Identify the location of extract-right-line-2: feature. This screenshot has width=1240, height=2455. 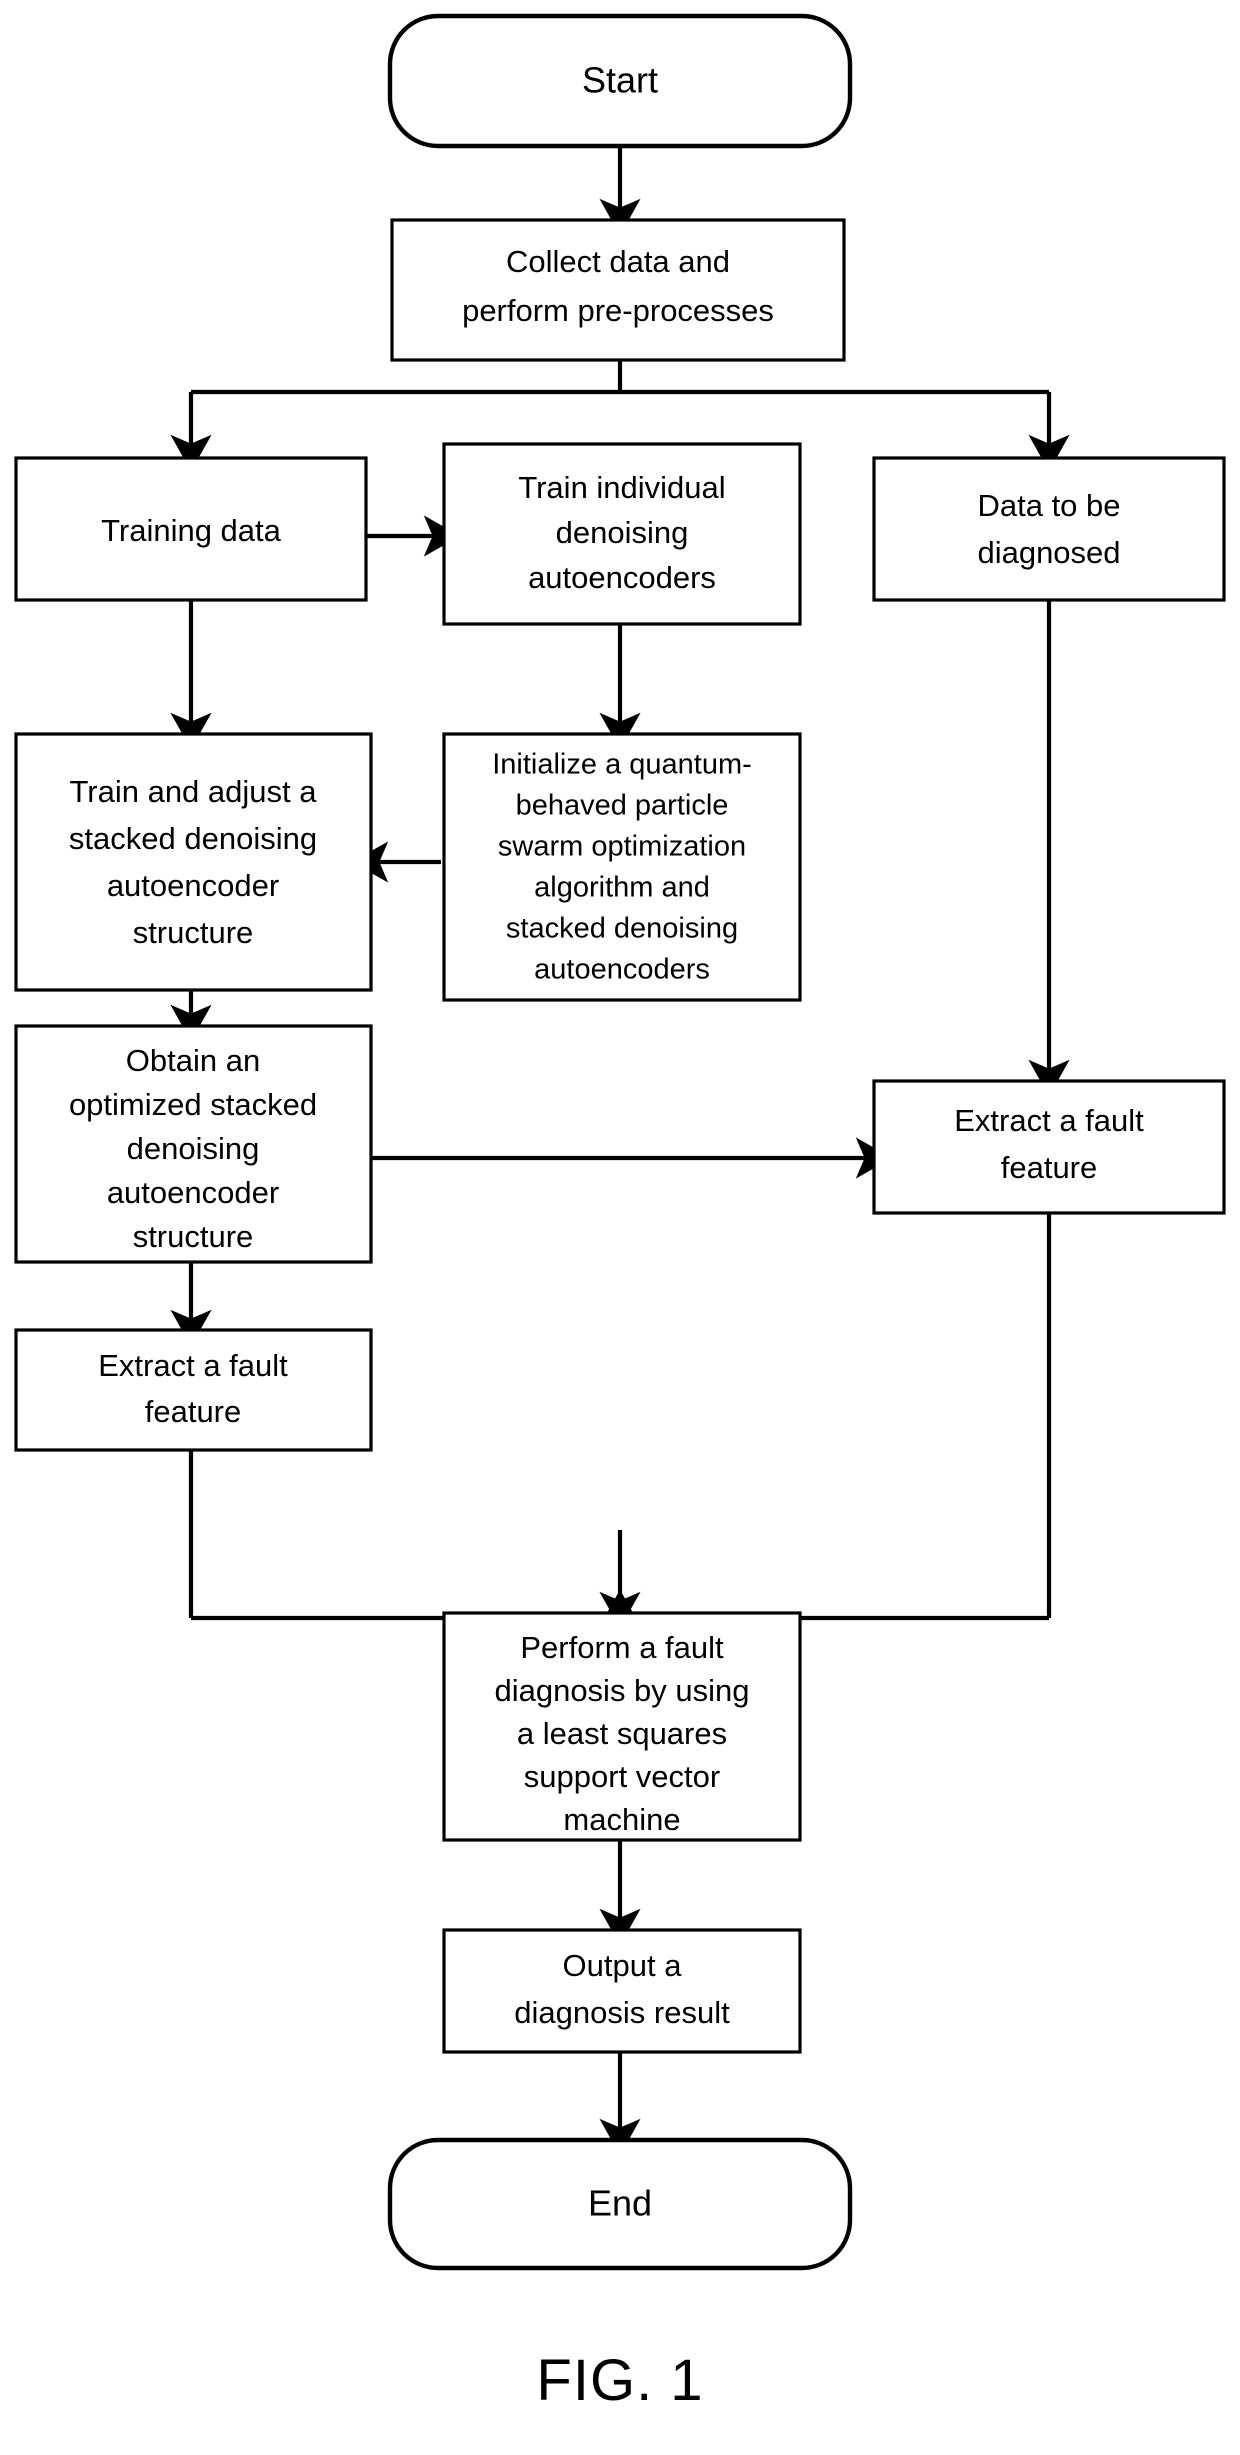
(1049, 1167).